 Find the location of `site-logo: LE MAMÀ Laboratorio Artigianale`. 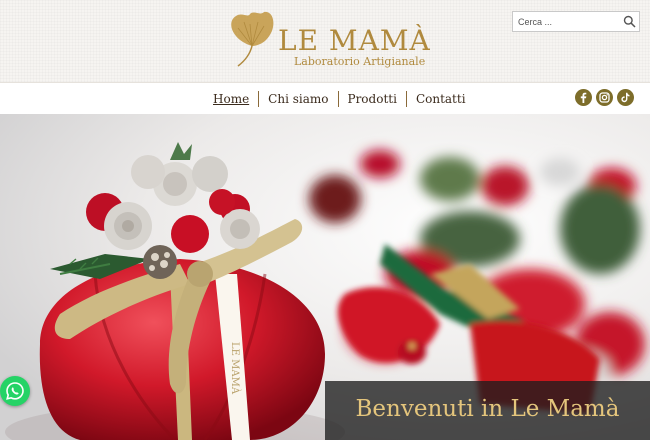

site-logo: LE MAMÀ Laboratorio Artigianale is located at coordinates (329, 41).